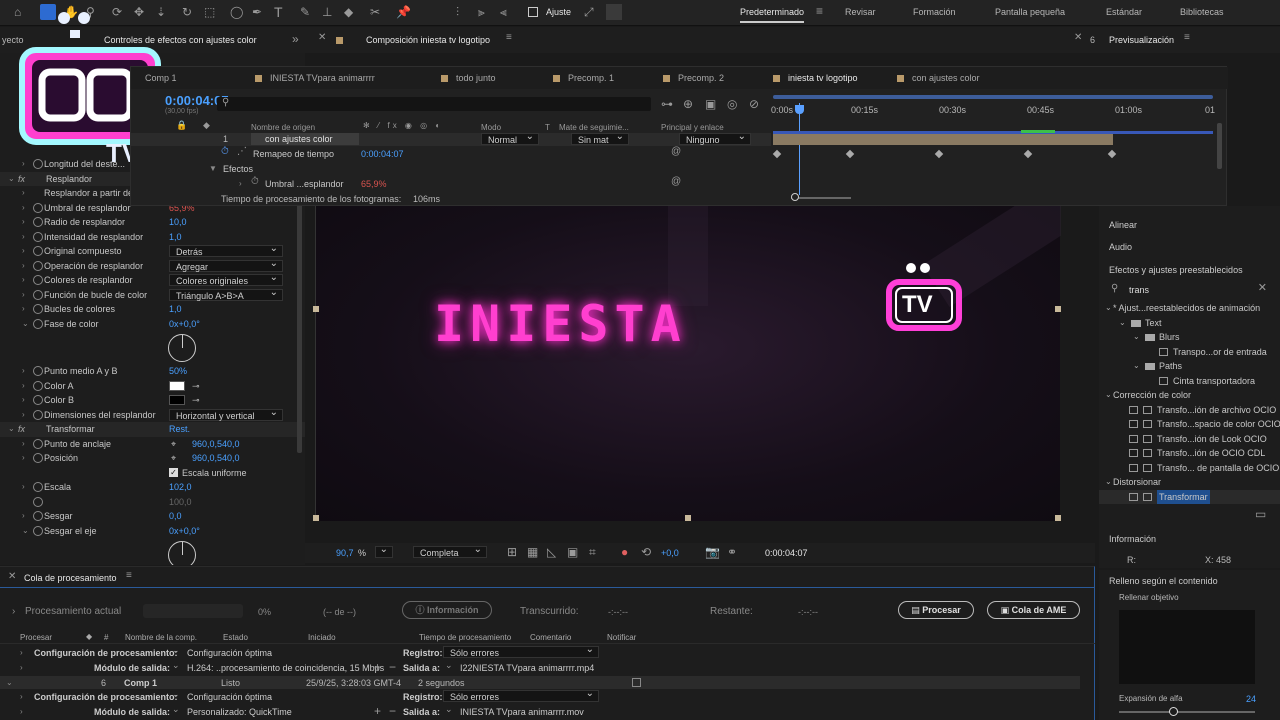  I want to click on rq-column-header: Tiempo de procesamiento, so click(465, 637).